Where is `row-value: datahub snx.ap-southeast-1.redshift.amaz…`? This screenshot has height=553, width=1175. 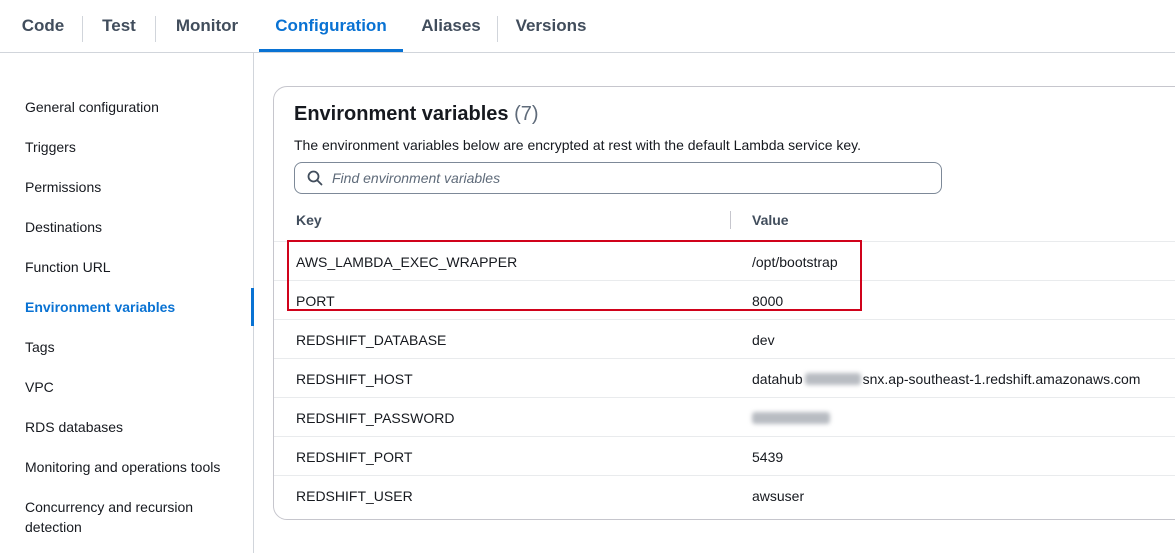
row-value: datahub snx.ap-southeast-1.redshift.amaz… is located at coordinates (946, 378).